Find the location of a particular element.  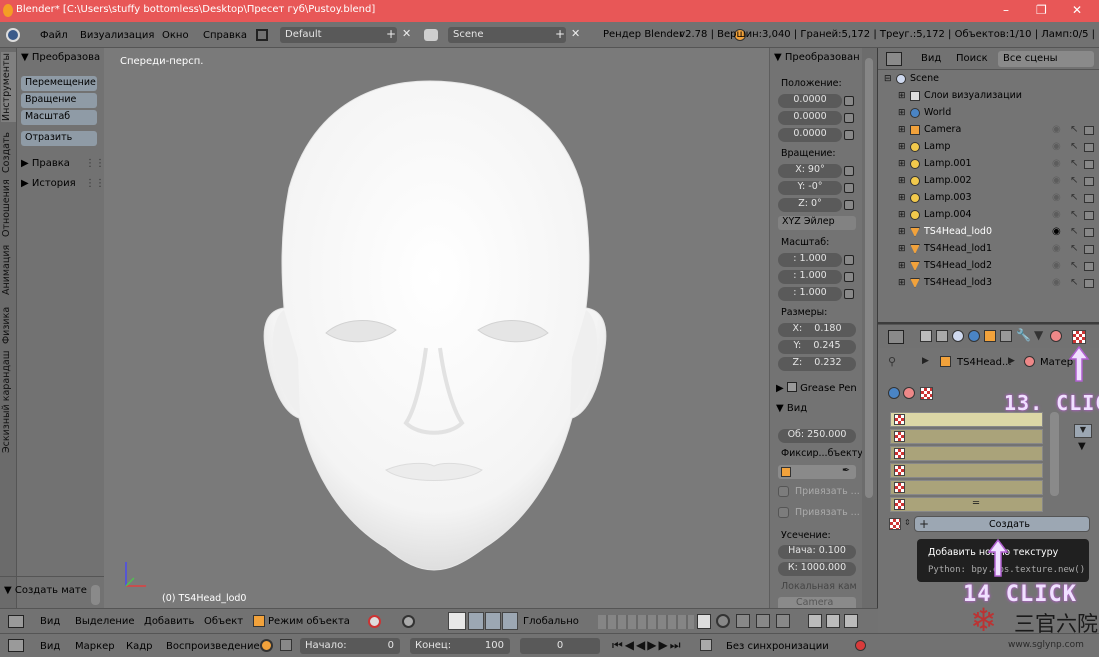

outliner-search-menu: Поиск is located at coordinates (972, 58).